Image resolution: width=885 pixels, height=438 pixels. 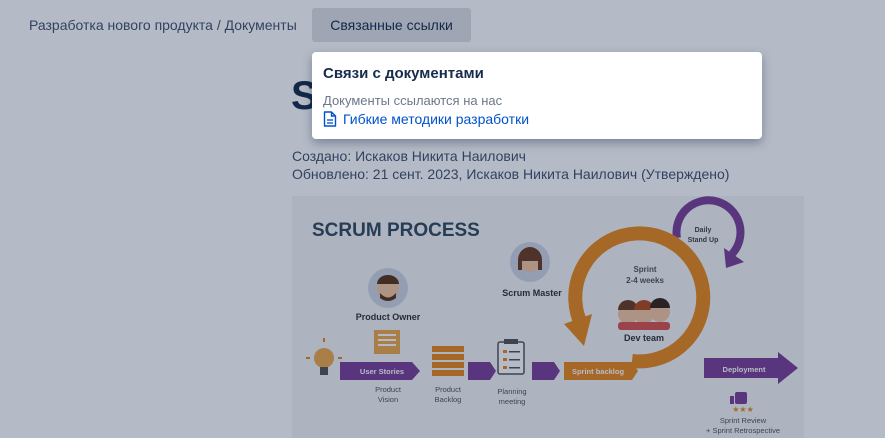 I want to click on linked-document-label: Гибкие методики разработки, so click(x=436, y=119).